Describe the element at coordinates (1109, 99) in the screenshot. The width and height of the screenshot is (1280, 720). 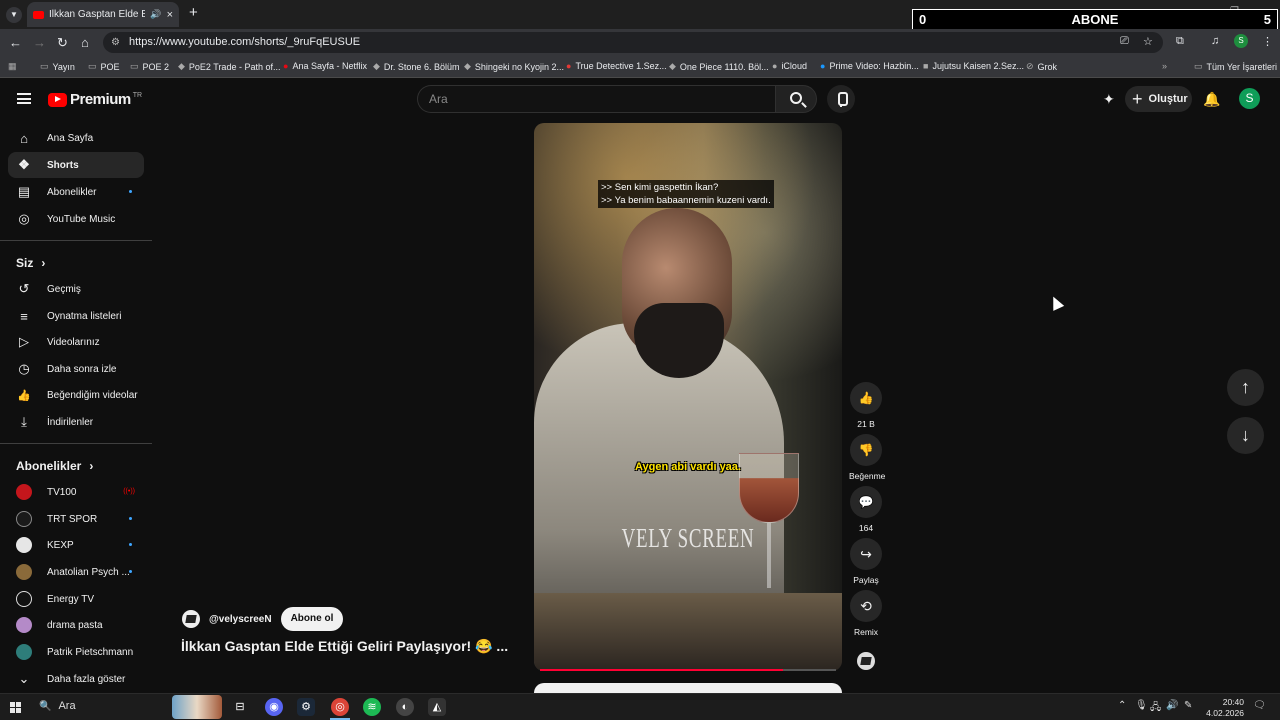
I see `ai-sparkle-icon: ✦` at that location.